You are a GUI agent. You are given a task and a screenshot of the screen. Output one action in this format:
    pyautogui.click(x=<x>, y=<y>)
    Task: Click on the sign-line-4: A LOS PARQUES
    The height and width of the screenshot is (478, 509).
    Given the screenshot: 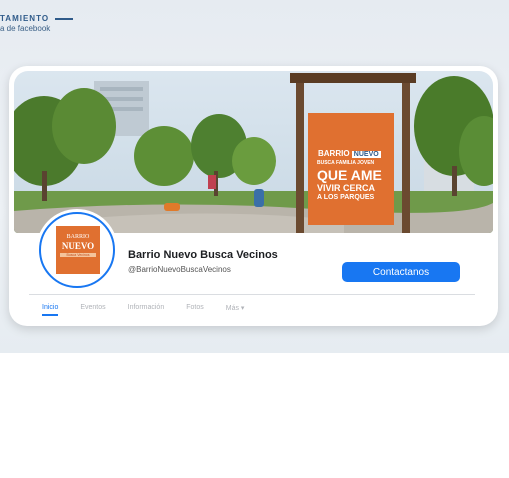 What is the action you would take?
    pyautogui.click(x=346, y=197)
    